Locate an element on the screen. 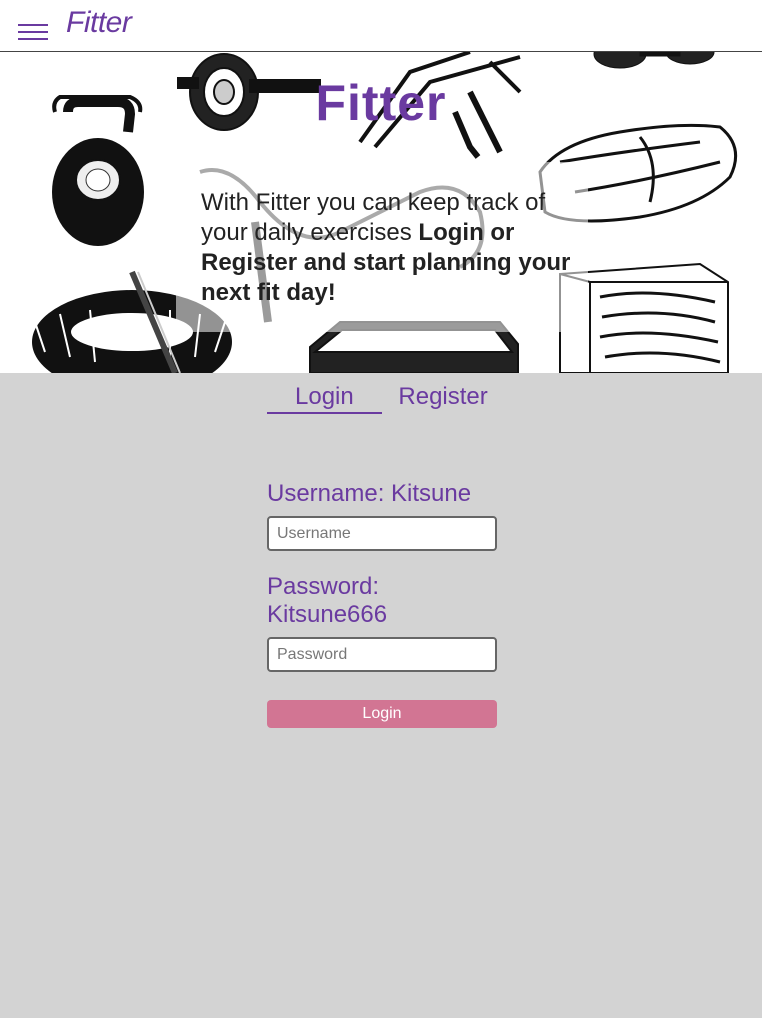 The height and width of the screenshot is (1018, 762). top-bar: Fitter is located at coordinates (381, 26).